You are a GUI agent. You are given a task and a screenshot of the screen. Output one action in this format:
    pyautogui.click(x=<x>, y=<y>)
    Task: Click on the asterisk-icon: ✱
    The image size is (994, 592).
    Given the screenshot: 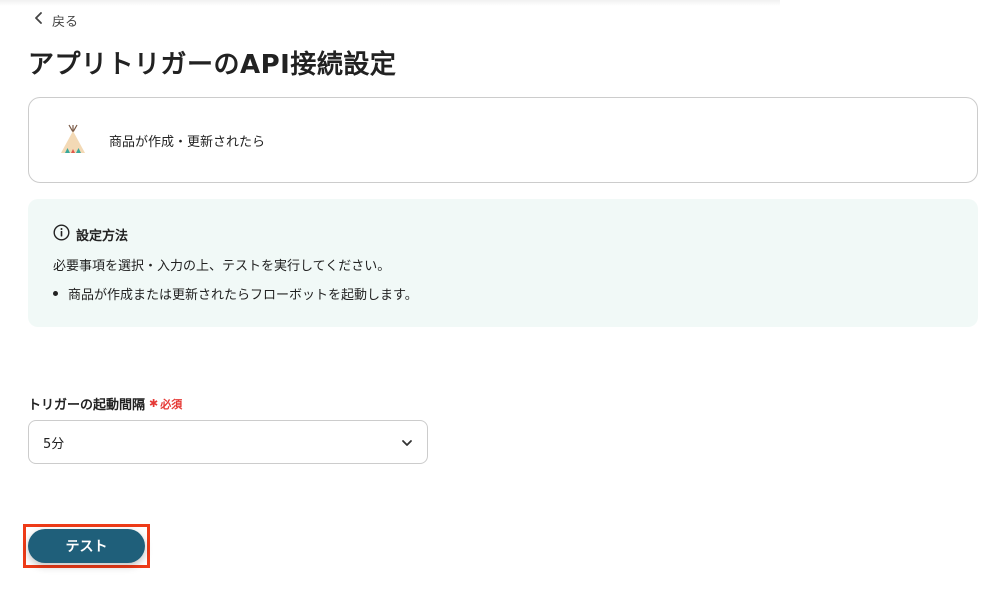 What is the action you would take?
    pyautogui.click(x=154, y=403)
    